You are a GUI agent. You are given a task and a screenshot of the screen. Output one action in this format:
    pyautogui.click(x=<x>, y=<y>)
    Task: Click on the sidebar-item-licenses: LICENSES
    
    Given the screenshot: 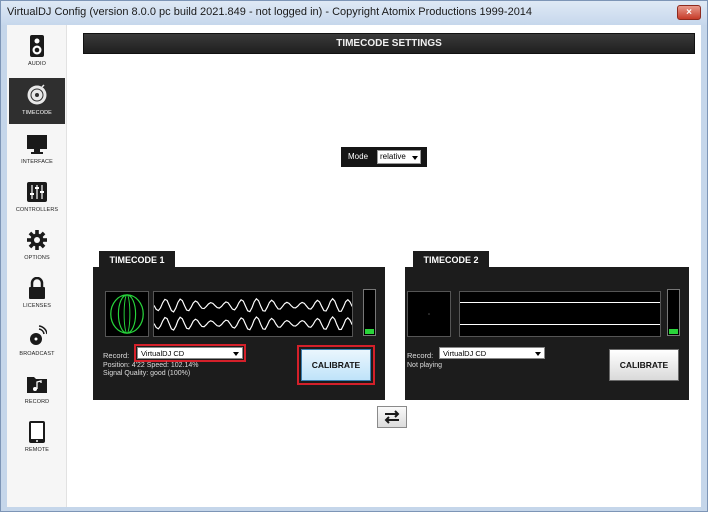 What is the action you would take?
    pyautogui.click(x=37, y=294)
    